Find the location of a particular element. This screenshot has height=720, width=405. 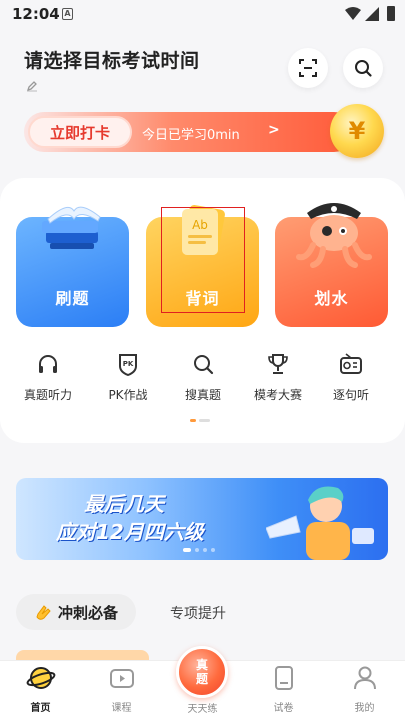

user-icon is located at coordinates (364, 678).